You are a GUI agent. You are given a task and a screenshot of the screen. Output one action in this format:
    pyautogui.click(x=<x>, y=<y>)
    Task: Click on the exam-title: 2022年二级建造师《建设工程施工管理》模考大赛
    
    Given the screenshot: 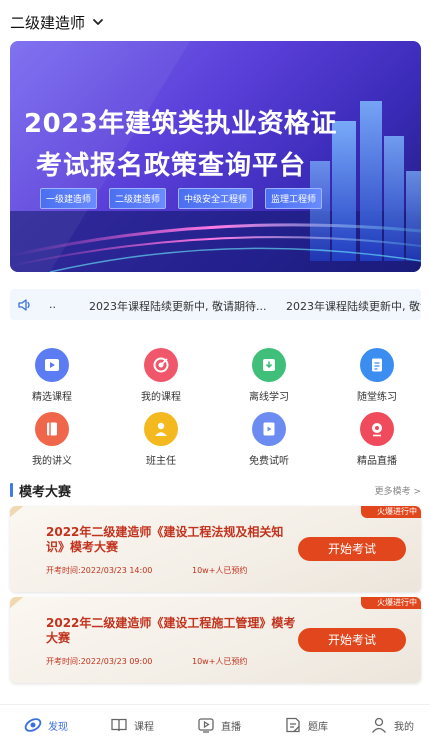 What is the action you would take?
    pyautogui.click(x=171, y=630)
    